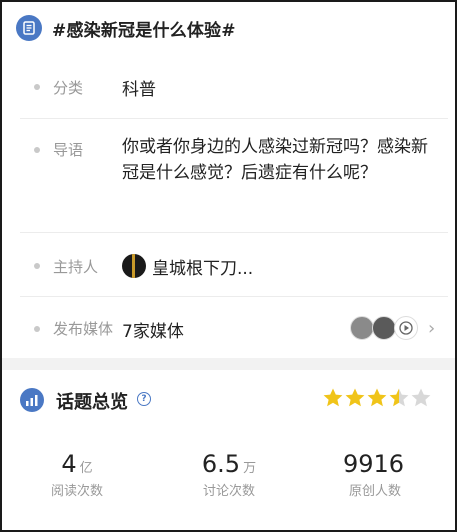 This screenshot has height=532, width=457. I want to click on topic-header: #感染新冠是什么体验#, so click(126, 28).